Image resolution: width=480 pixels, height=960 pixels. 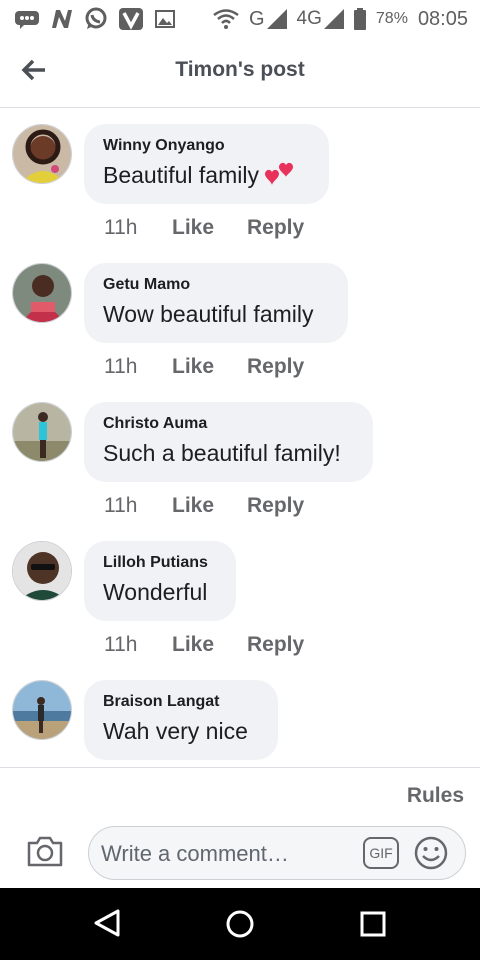 I want to click on comment-text: Wonderful, so click(x=155, y=592).